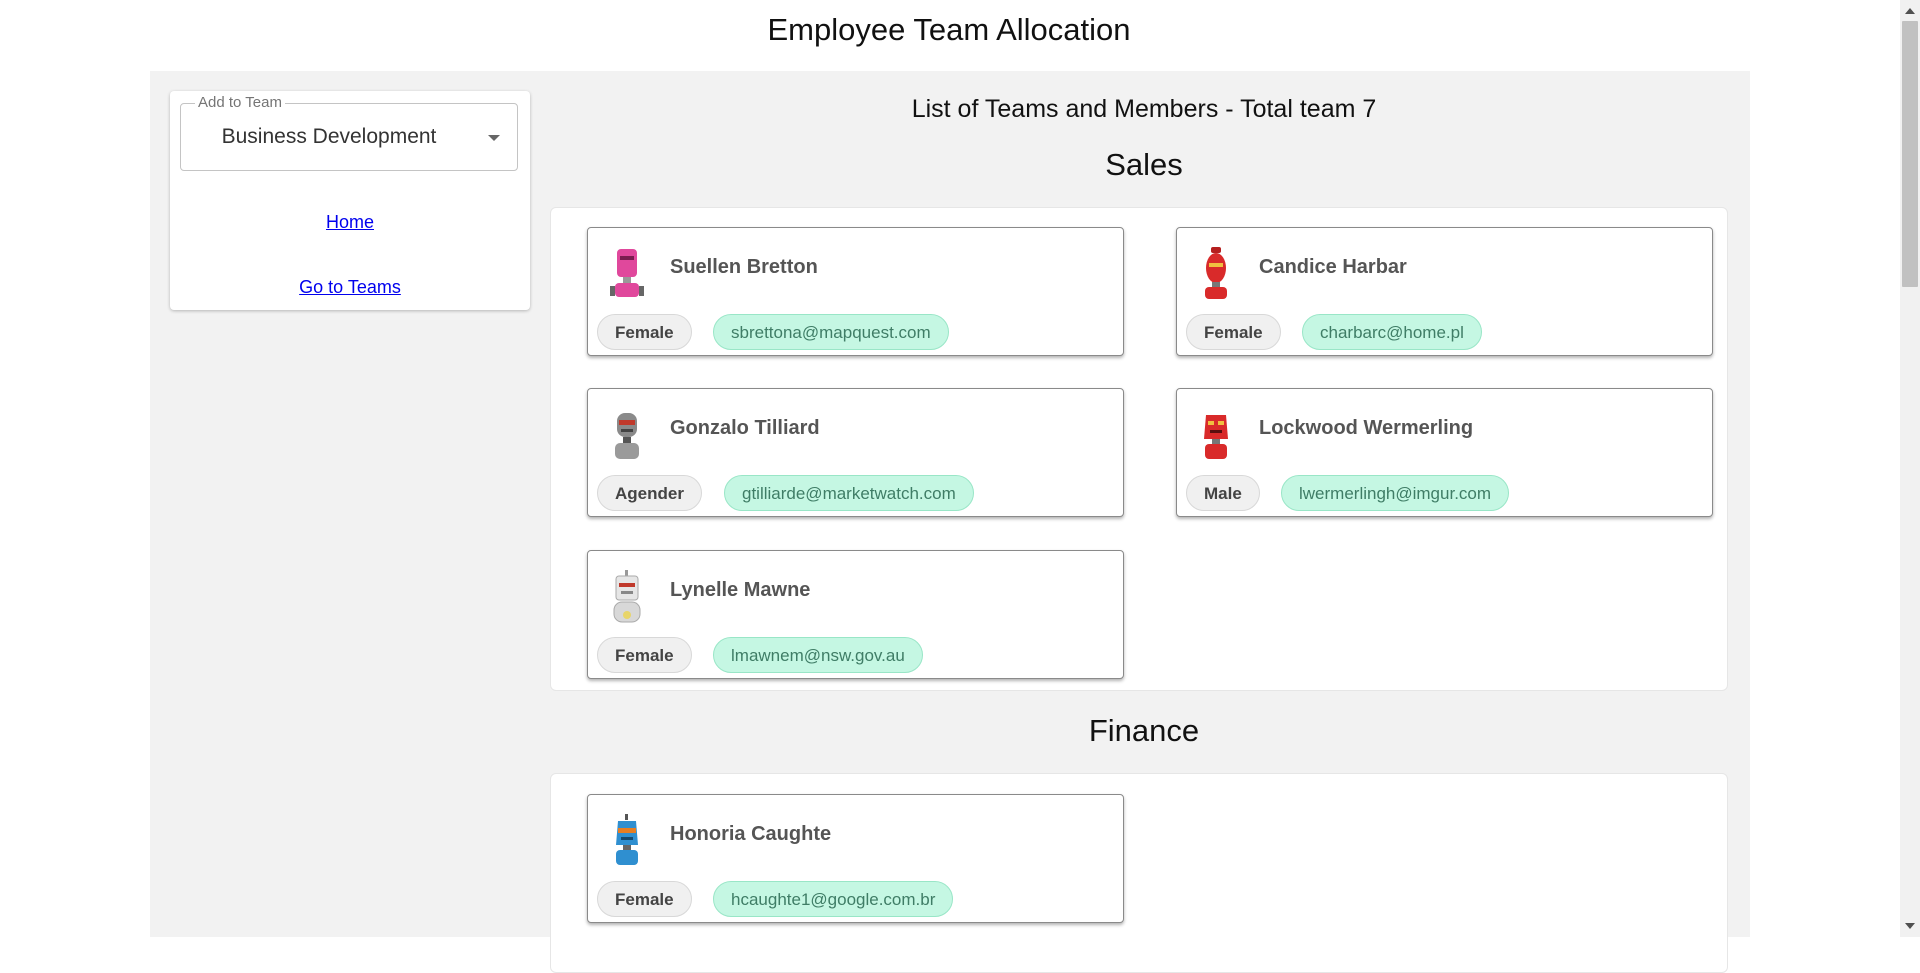 This screenshot has width=1920, height=973. Describe the element at coordinates (649, 493) in the screenshot. I see `gender-chip: Agender` at that location.